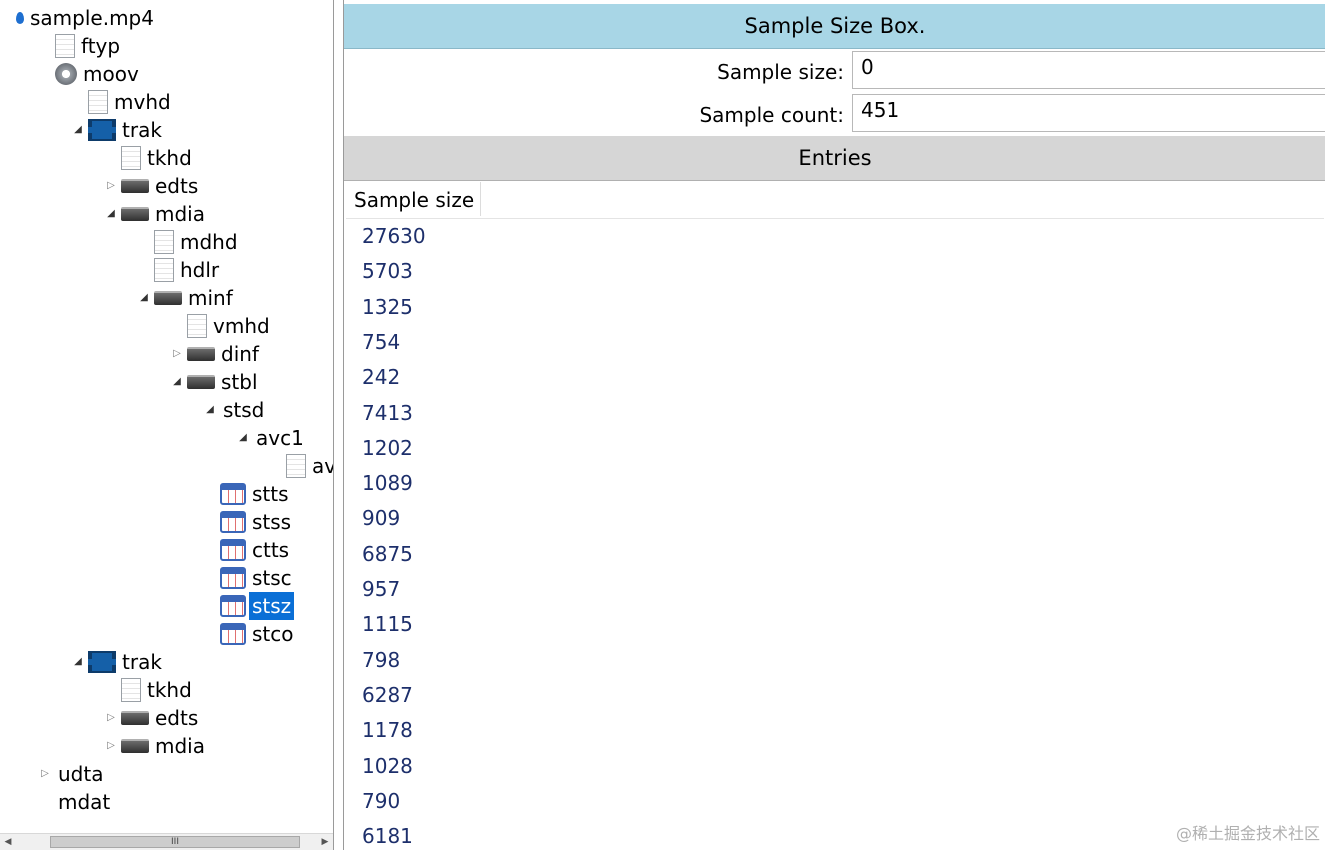  Describe the element at coordinates (80, 46) in the screenshot. I see `tree-item-ftyp: ftyp` at that location.